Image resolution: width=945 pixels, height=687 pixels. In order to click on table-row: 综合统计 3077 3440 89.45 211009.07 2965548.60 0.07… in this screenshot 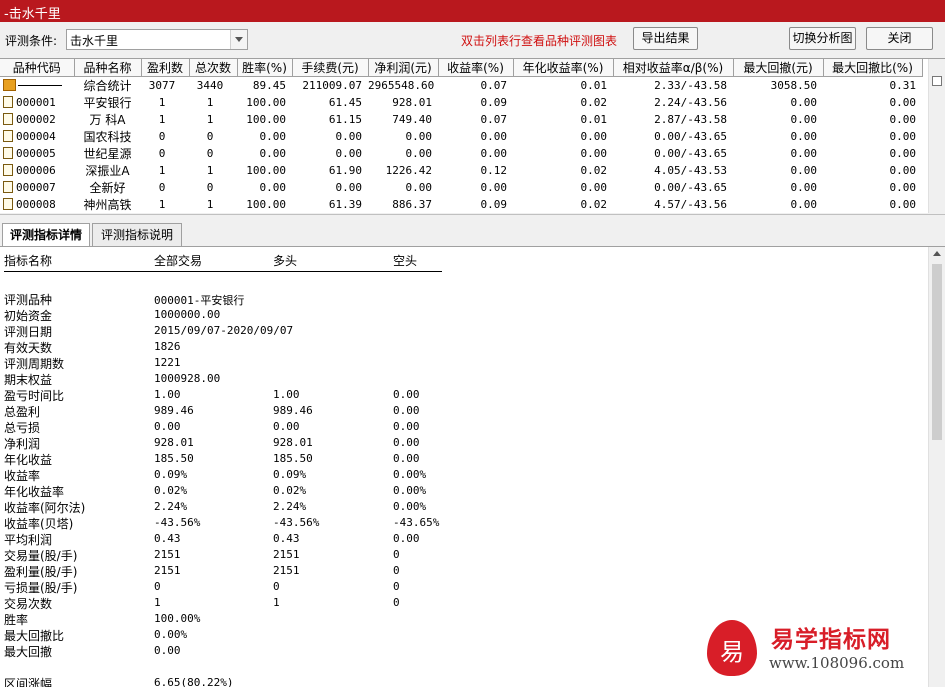, I will do `click(461, 86)`.